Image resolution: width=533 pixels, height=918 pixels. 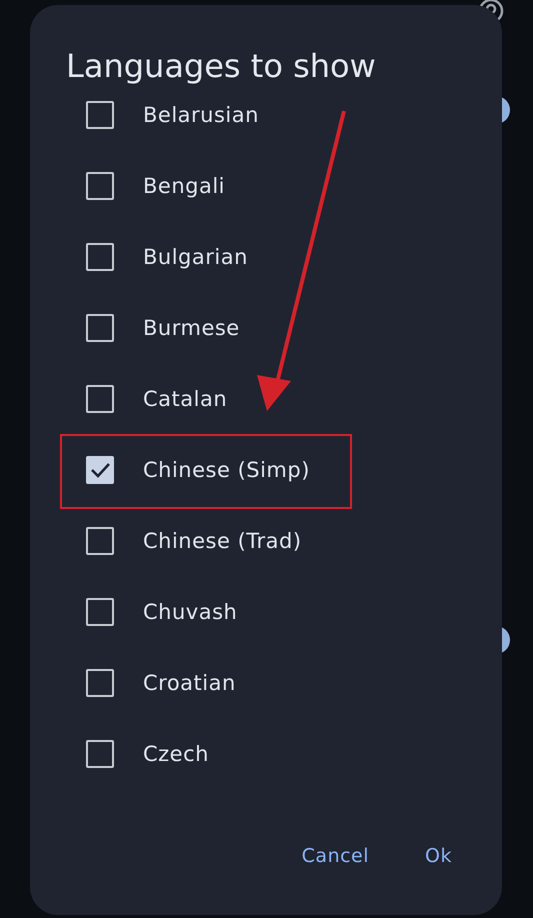 What do you see at coordinates (438, 856) in the screenshot?
I see `ok-button: Ok` at bounding box center [438, 856].